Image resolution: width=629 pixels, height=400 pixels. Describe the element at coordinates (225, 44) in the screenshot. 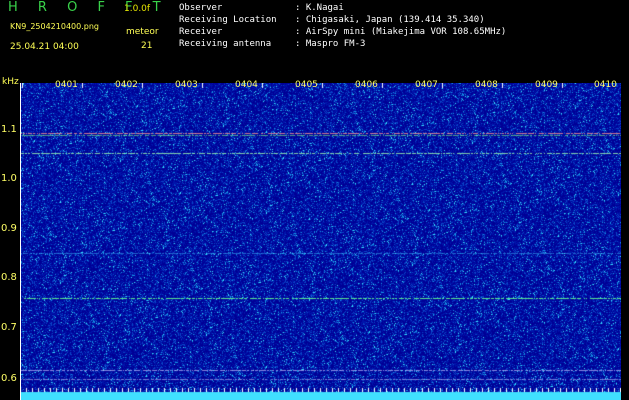

I see `antenna-label: Receiving antenna` at that location.